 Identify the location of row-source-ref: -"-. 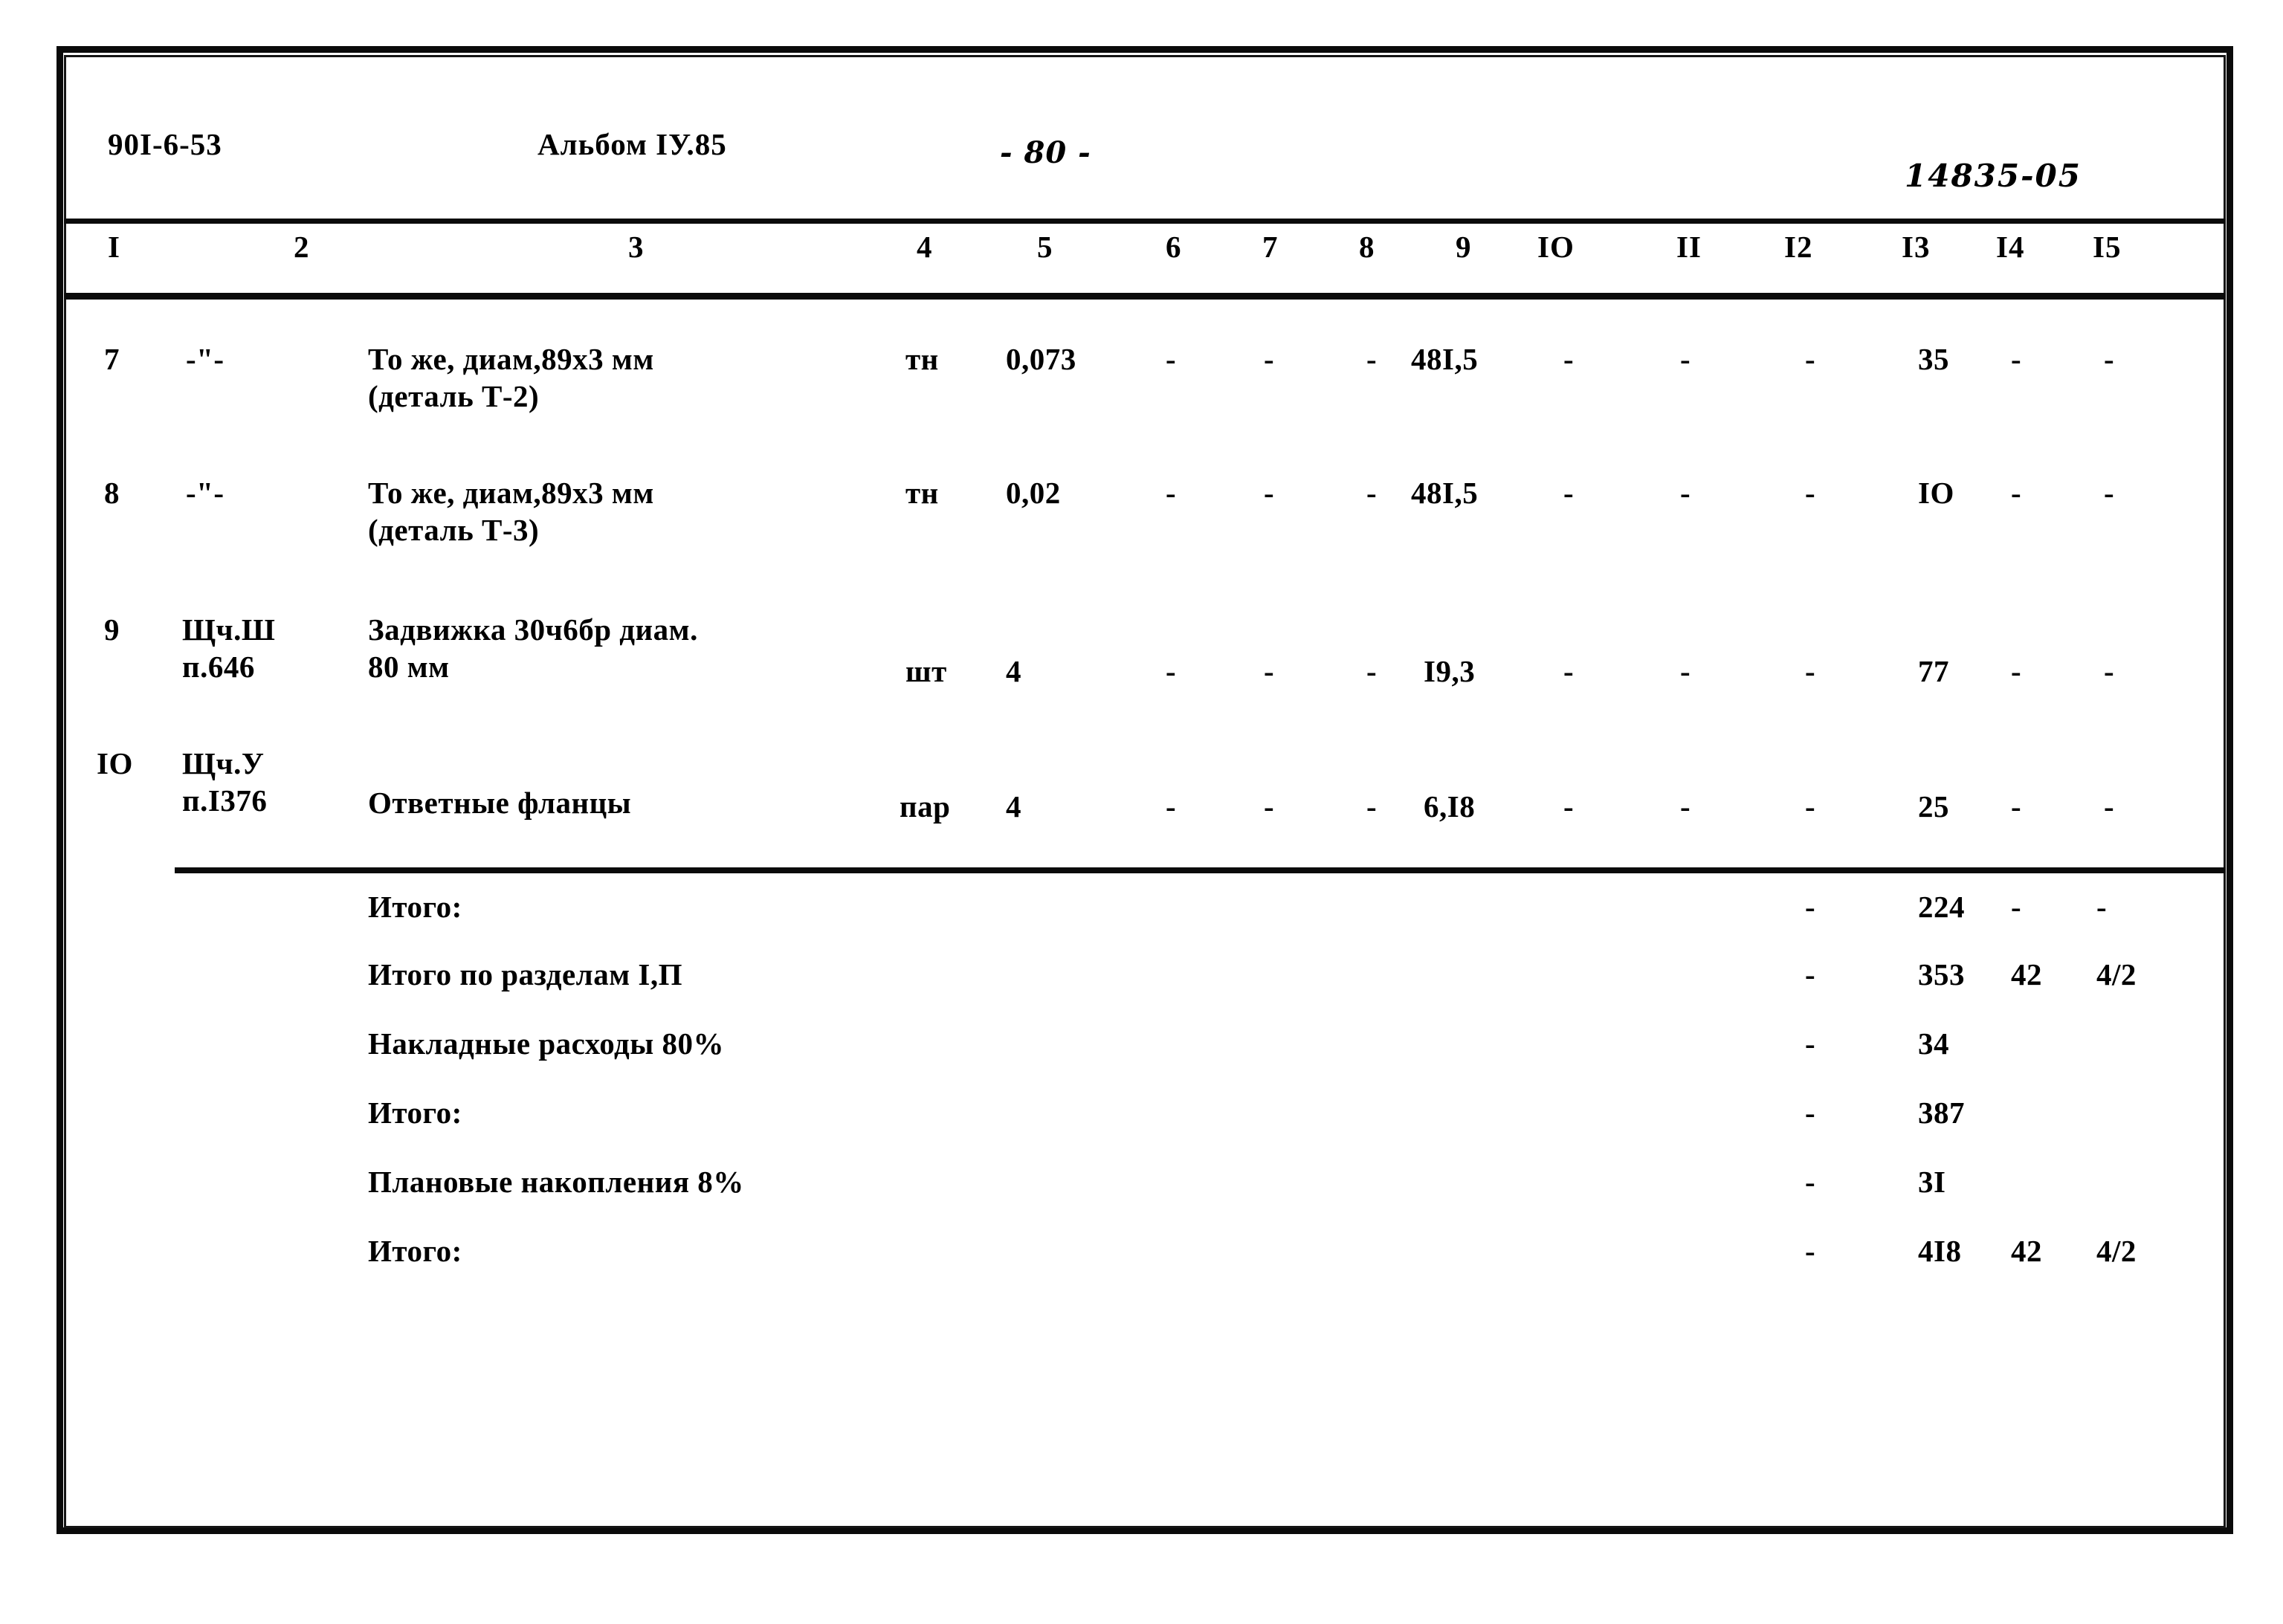
(205, 359).